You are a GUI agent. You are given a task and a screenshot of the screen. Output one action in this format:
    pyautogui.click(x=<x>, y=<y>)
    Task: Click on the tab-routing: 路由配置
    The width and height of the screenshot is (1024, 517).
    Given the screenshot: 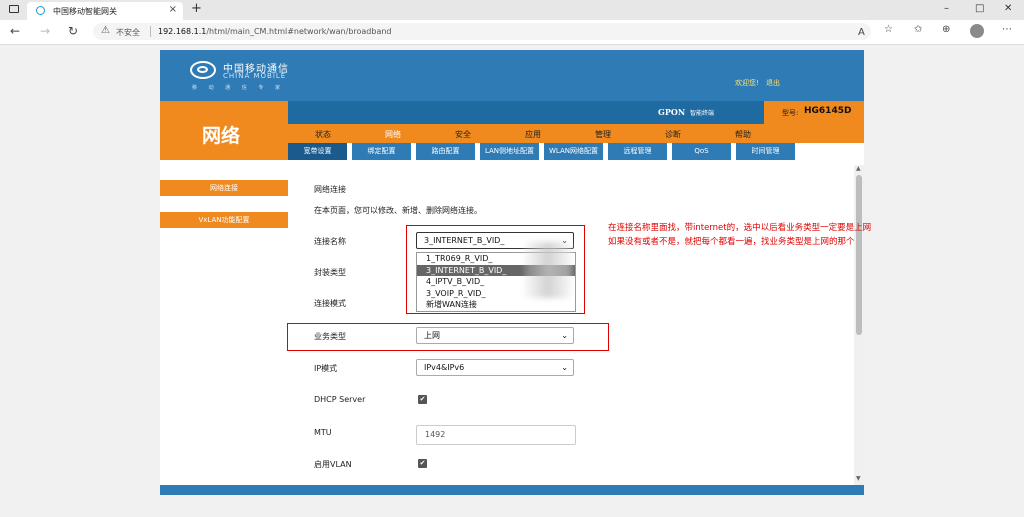 What is the action you would take?
    pyautogui.click(x=446, y=151)
    